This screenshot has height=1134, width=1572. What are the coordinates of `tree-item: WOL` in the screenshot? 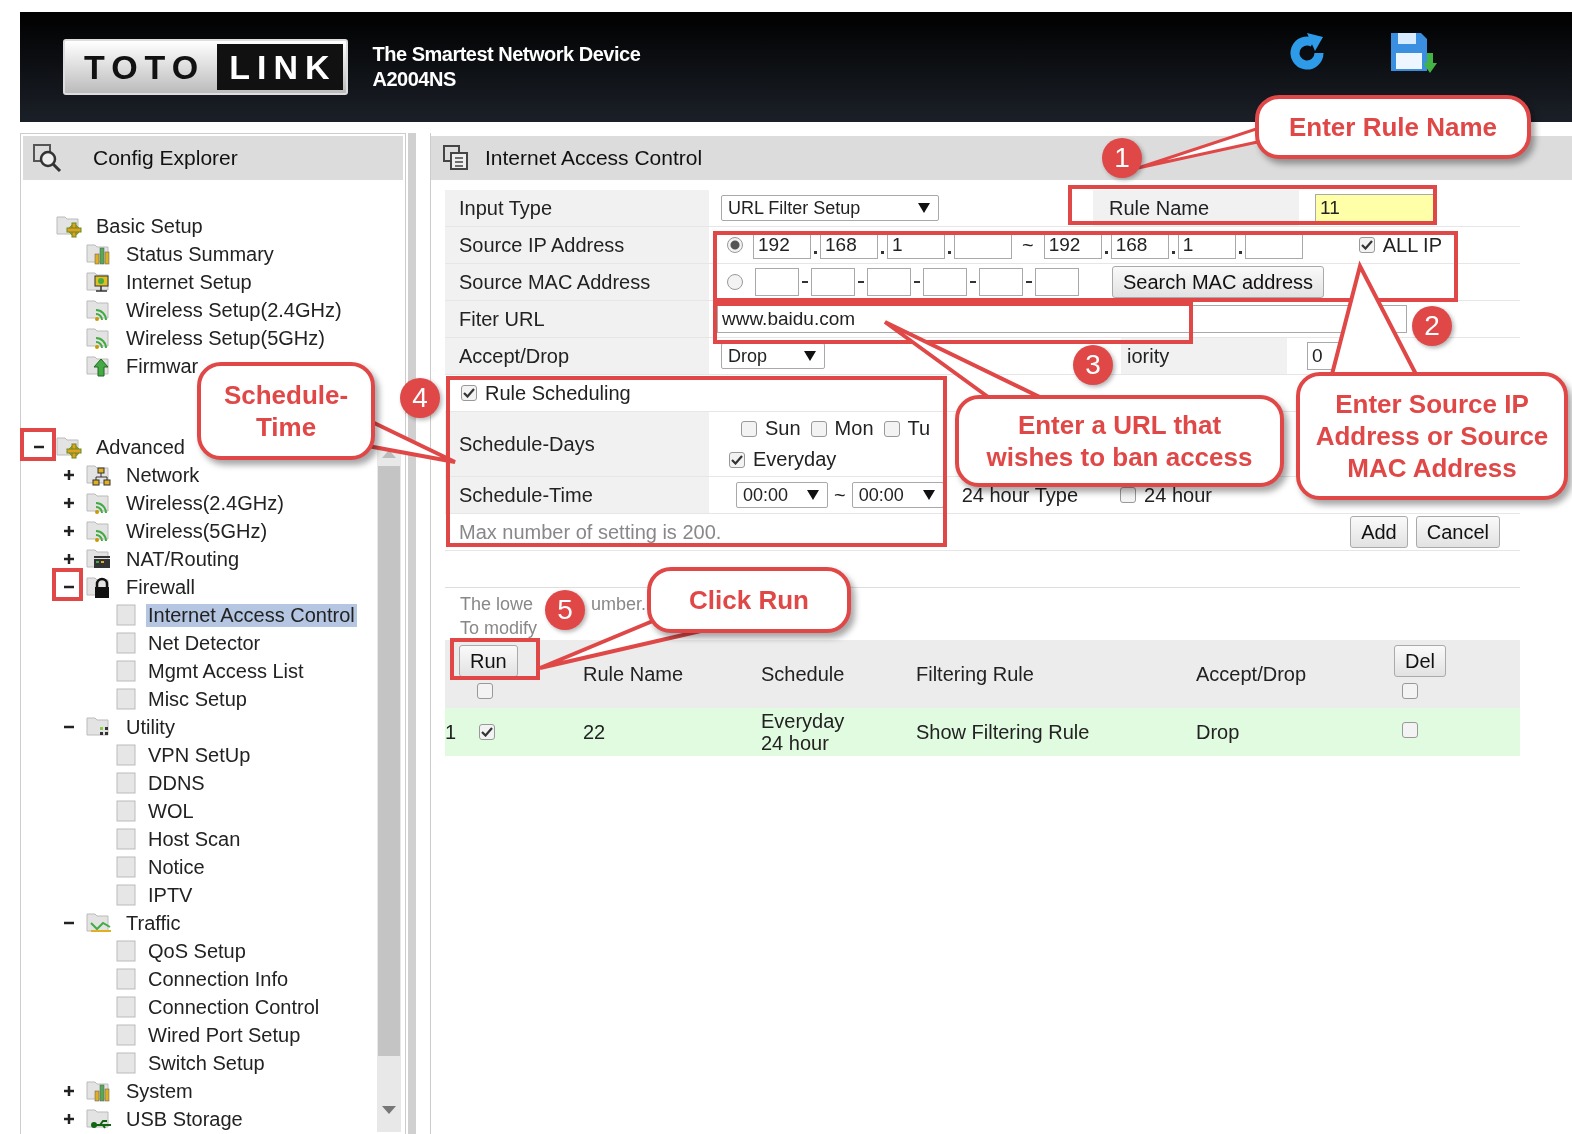 It's located at (171, 811).